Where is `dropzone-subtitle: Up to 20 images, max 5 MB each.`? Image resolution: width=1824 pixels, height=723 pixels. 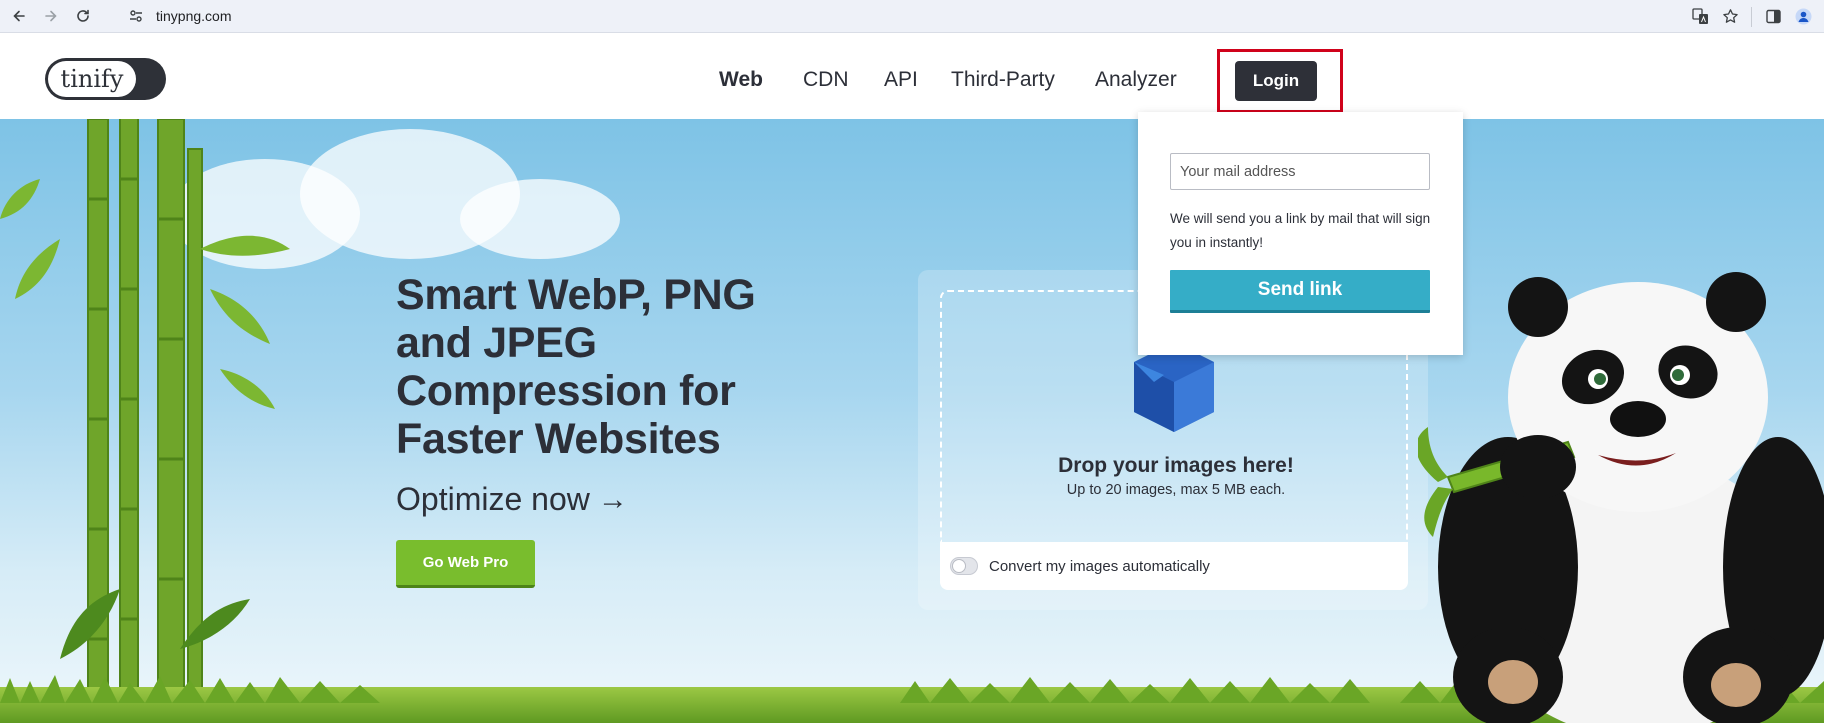 dropzone-subtitle: Up to 20 images, max 5 MB each. is located at coordinates (1176, 490).